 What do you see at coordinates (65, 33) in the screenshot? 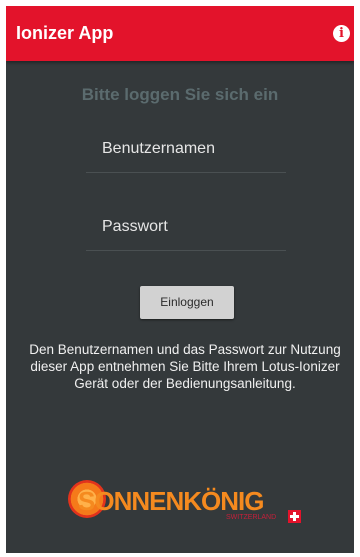
I see `app-title: Ionizer App` at bounding box center [65, 33].